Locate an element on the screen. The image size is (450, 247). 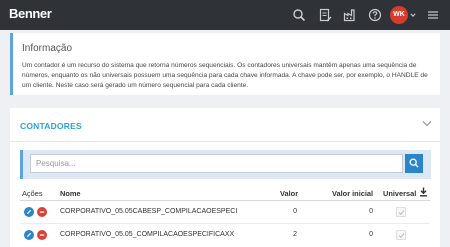
column-header-initial-value: Valor inicial is located at coordinates (352, 193).